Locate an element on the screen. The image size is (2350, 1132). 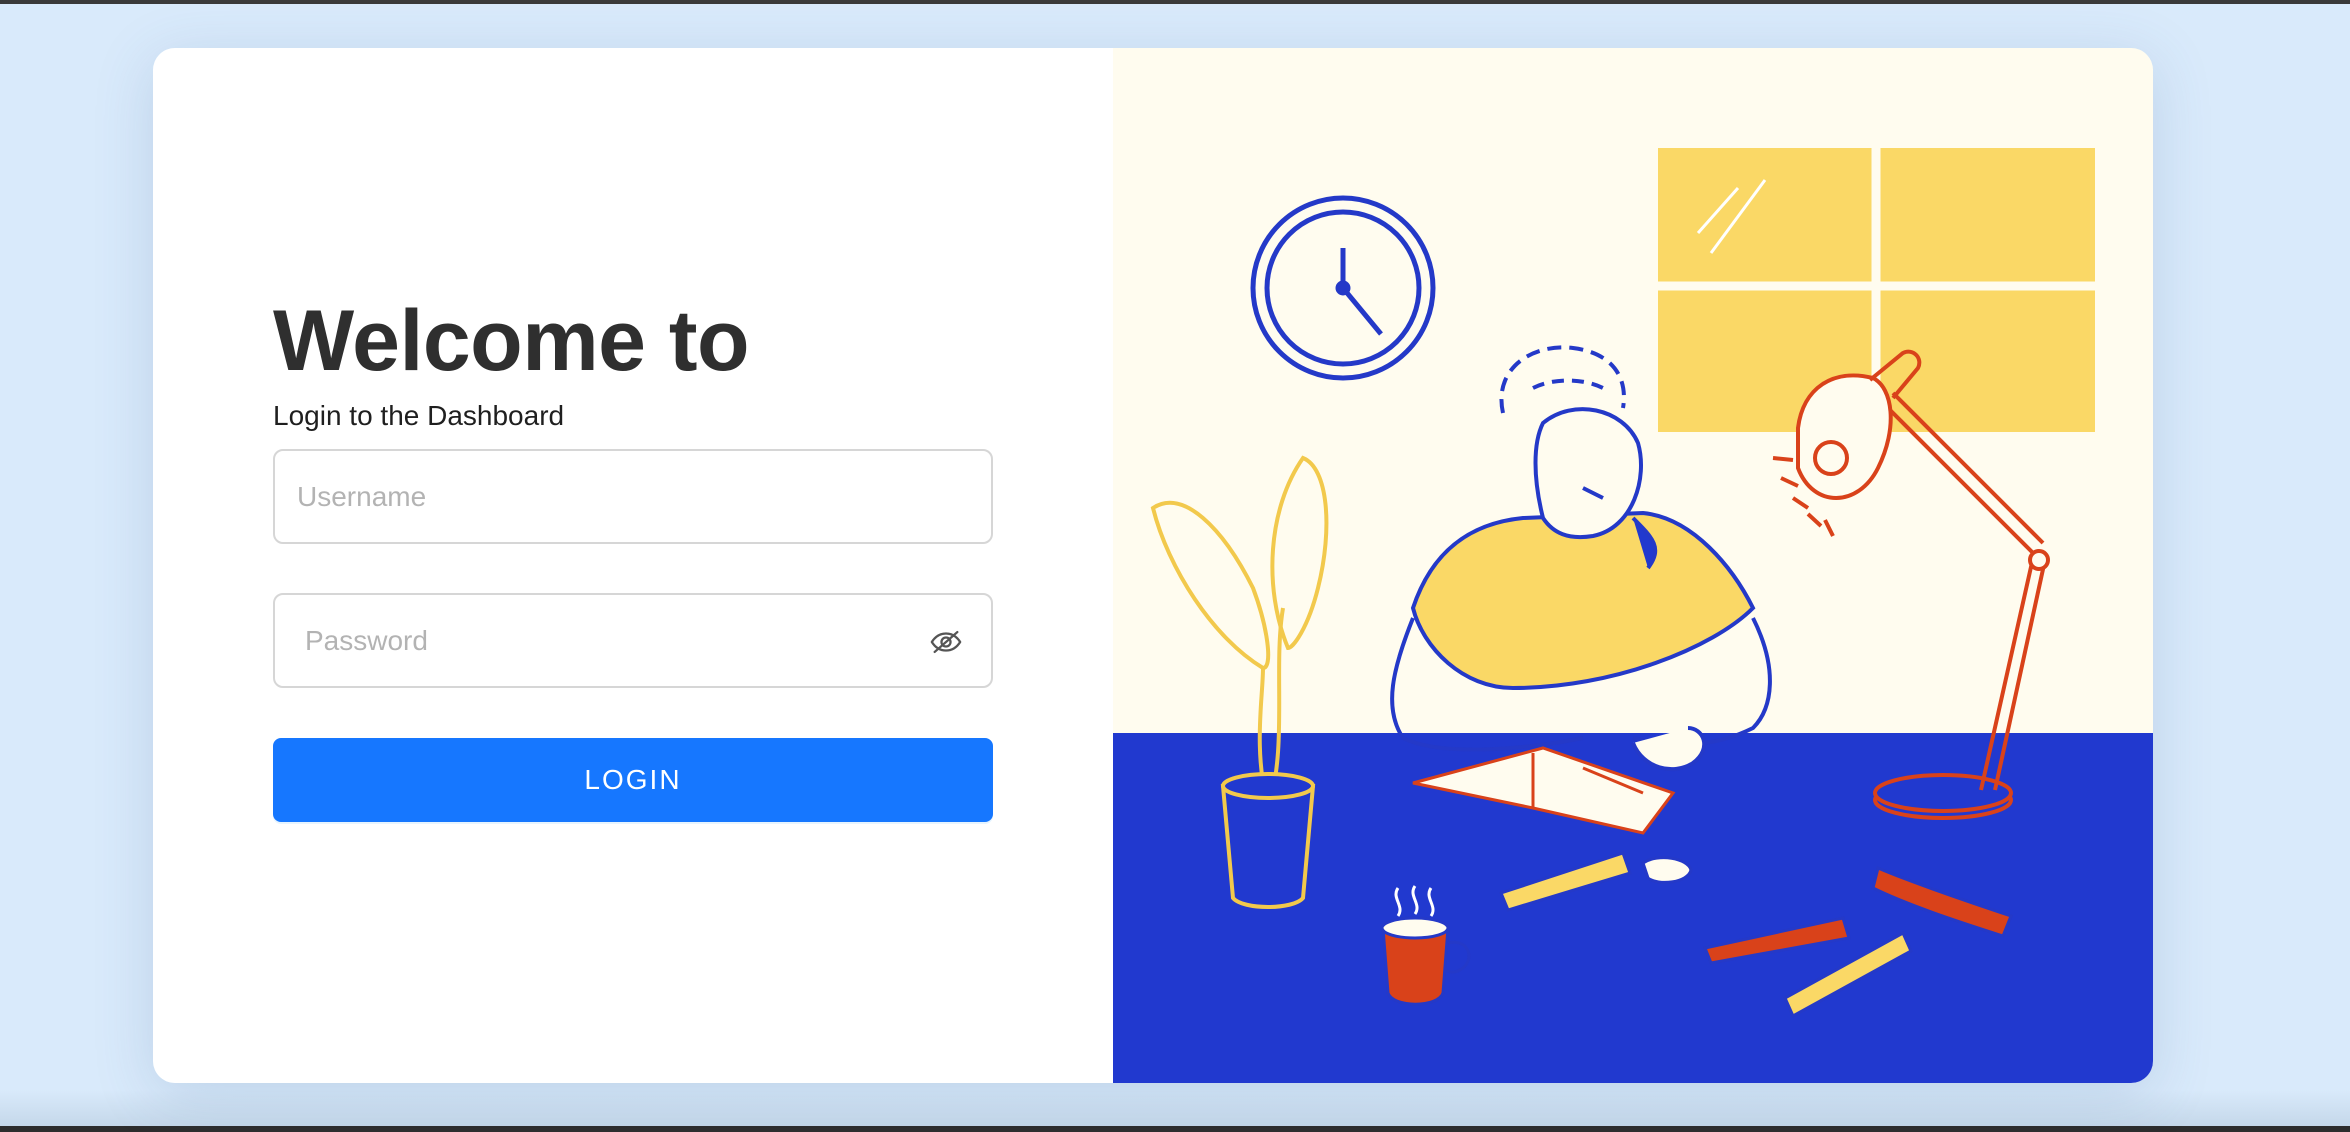
username-input is located at coordinates (575, 496).